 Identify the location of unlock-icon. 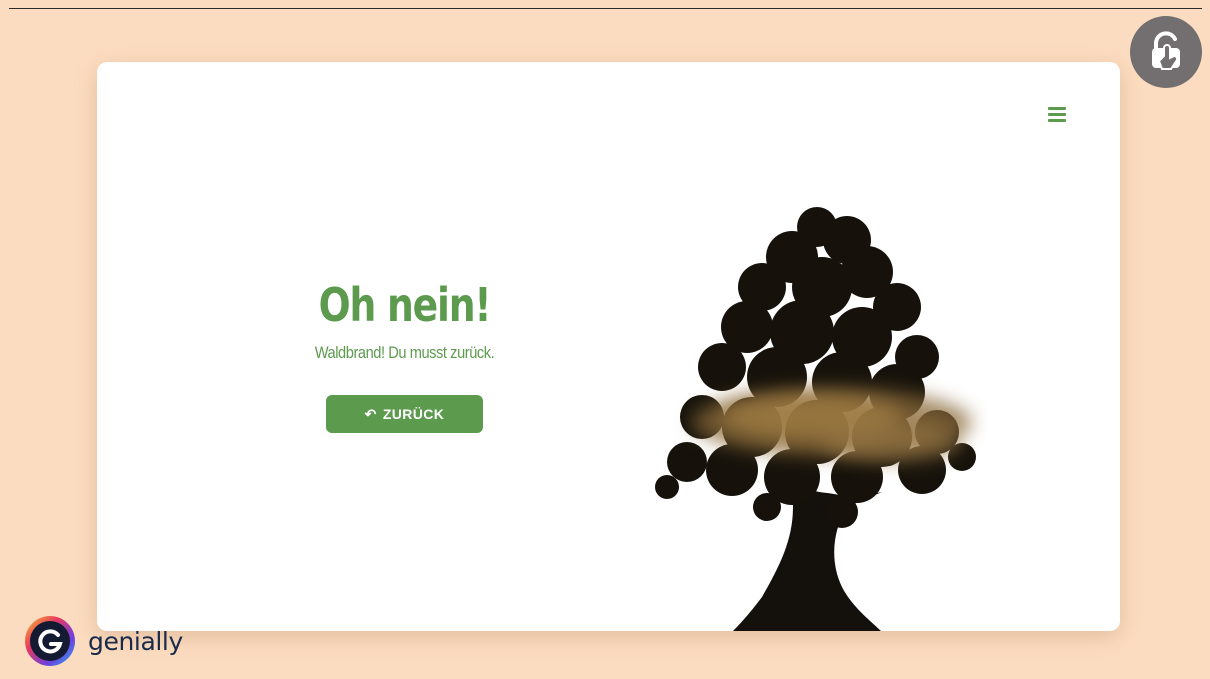
(1166, 50).